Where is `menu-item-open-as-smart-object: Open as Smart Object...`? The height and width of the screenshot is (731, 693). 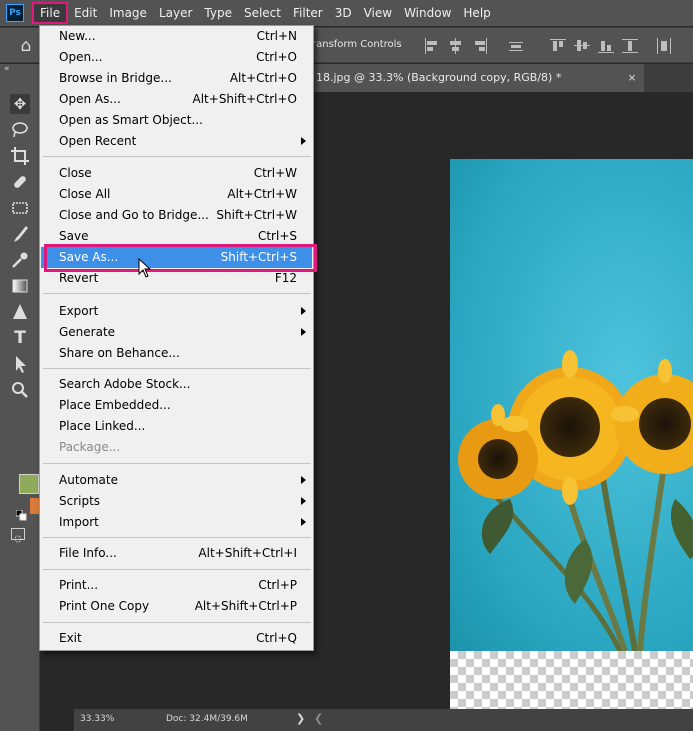
menu-item-open-as-smart-object: Open as Smart Object... is located at coordinates (176, 120).